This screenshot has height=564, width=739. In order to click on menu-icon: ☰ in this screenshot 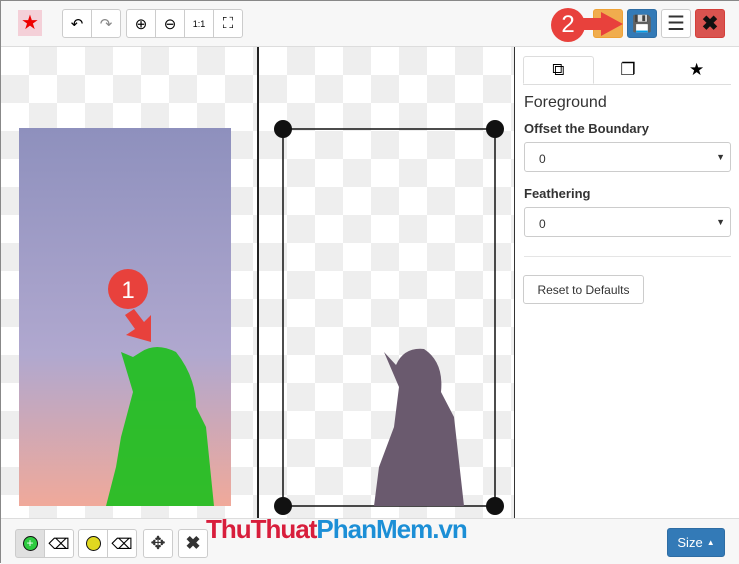, I will do `click(676, 24)`.